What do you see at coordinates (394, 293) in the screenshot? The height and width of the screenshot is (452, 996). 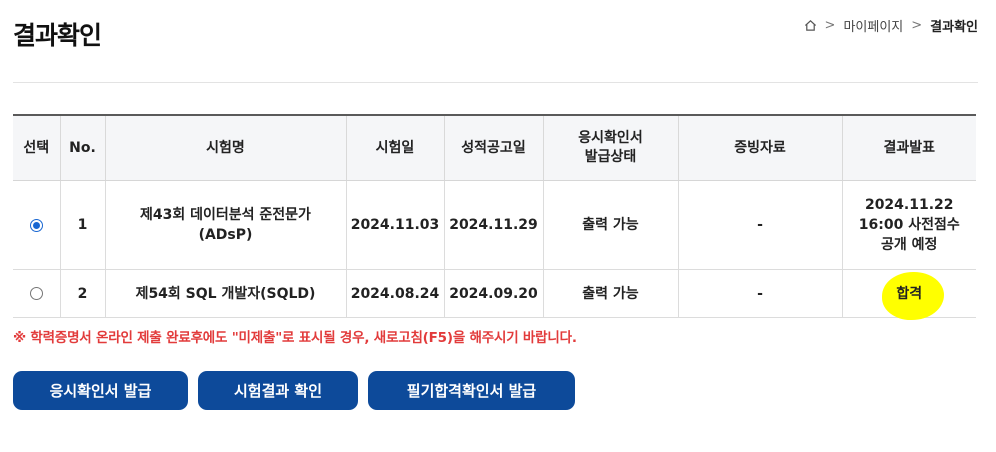 I see `exam-date-cell: 2024.08.24` at bounding box center [394, 293].